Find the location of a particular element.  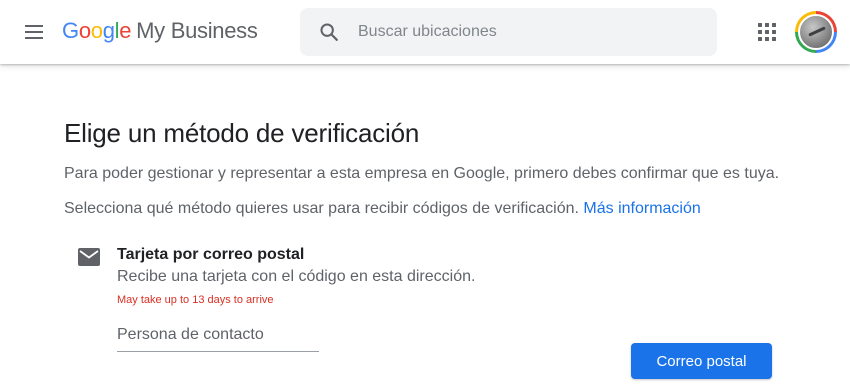

search-icon is located at coordinates (329, 32).